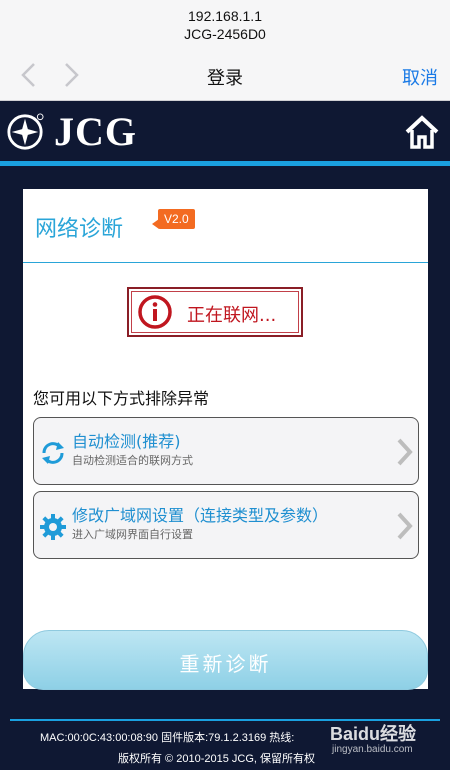 Image resolution: width=450 pixels, height=770 pixels. I want to click on url-text: 192.168.1.1, so click(225, 16).